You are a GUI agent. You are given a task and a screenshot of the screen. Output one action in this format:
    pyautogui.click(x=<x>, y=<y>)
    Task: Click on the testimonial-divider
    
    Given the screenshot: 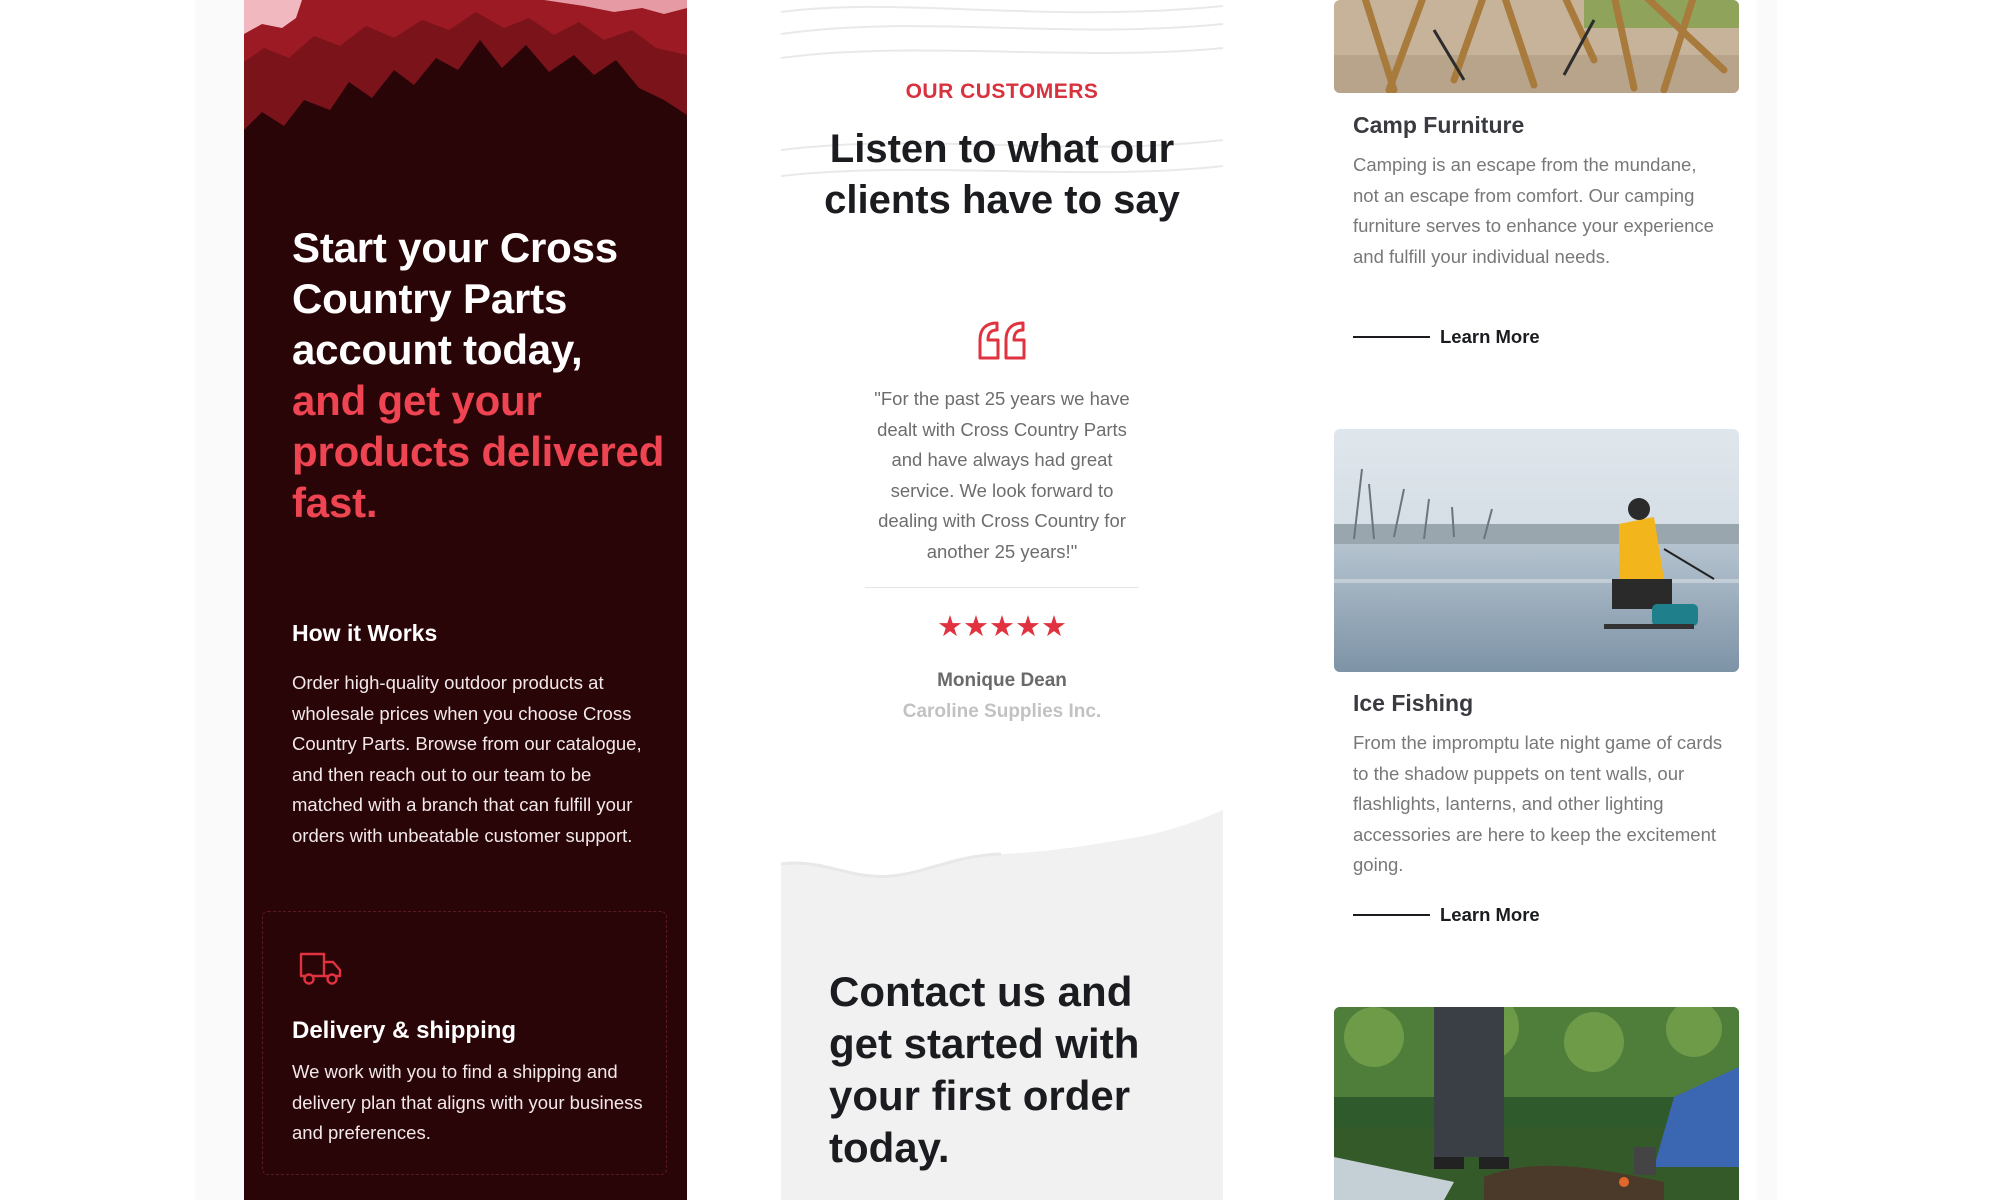 What is the action you would take?
    pyautogui.click(x=1002, y=587)
    